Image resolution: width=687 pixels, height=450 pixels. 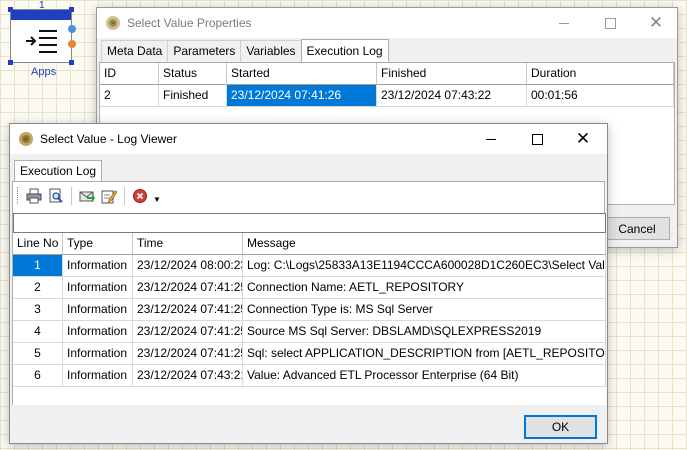 I want to click on clear-icon, so click(x=140, y=196).